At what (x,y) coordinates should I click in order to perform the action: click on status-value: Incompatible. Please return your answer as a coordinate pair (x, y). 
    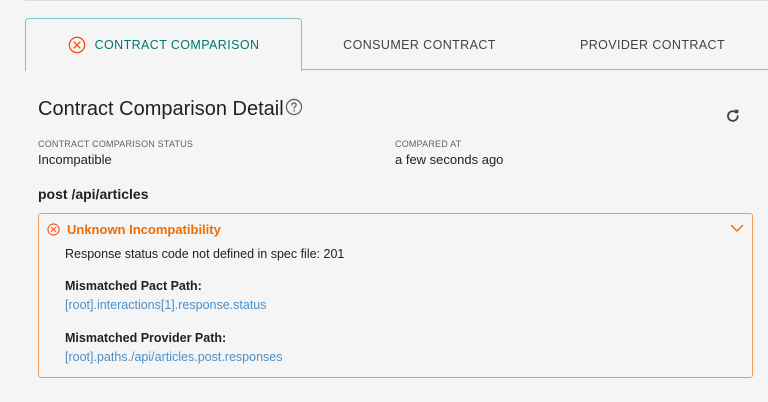
    Looking at the image, I should click on (75, 159).